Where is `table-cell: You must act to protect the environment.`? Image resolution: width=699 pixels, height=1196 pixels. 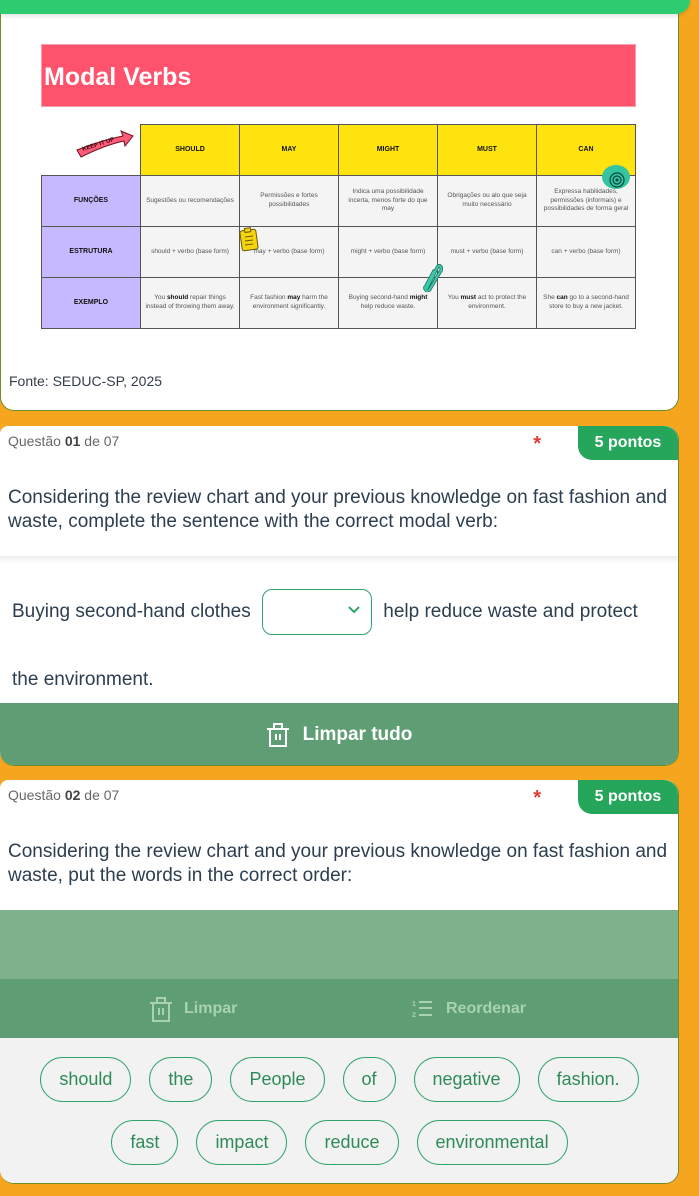
table-cell: You must act to protect the environment. is located at coordinates (487, 303).